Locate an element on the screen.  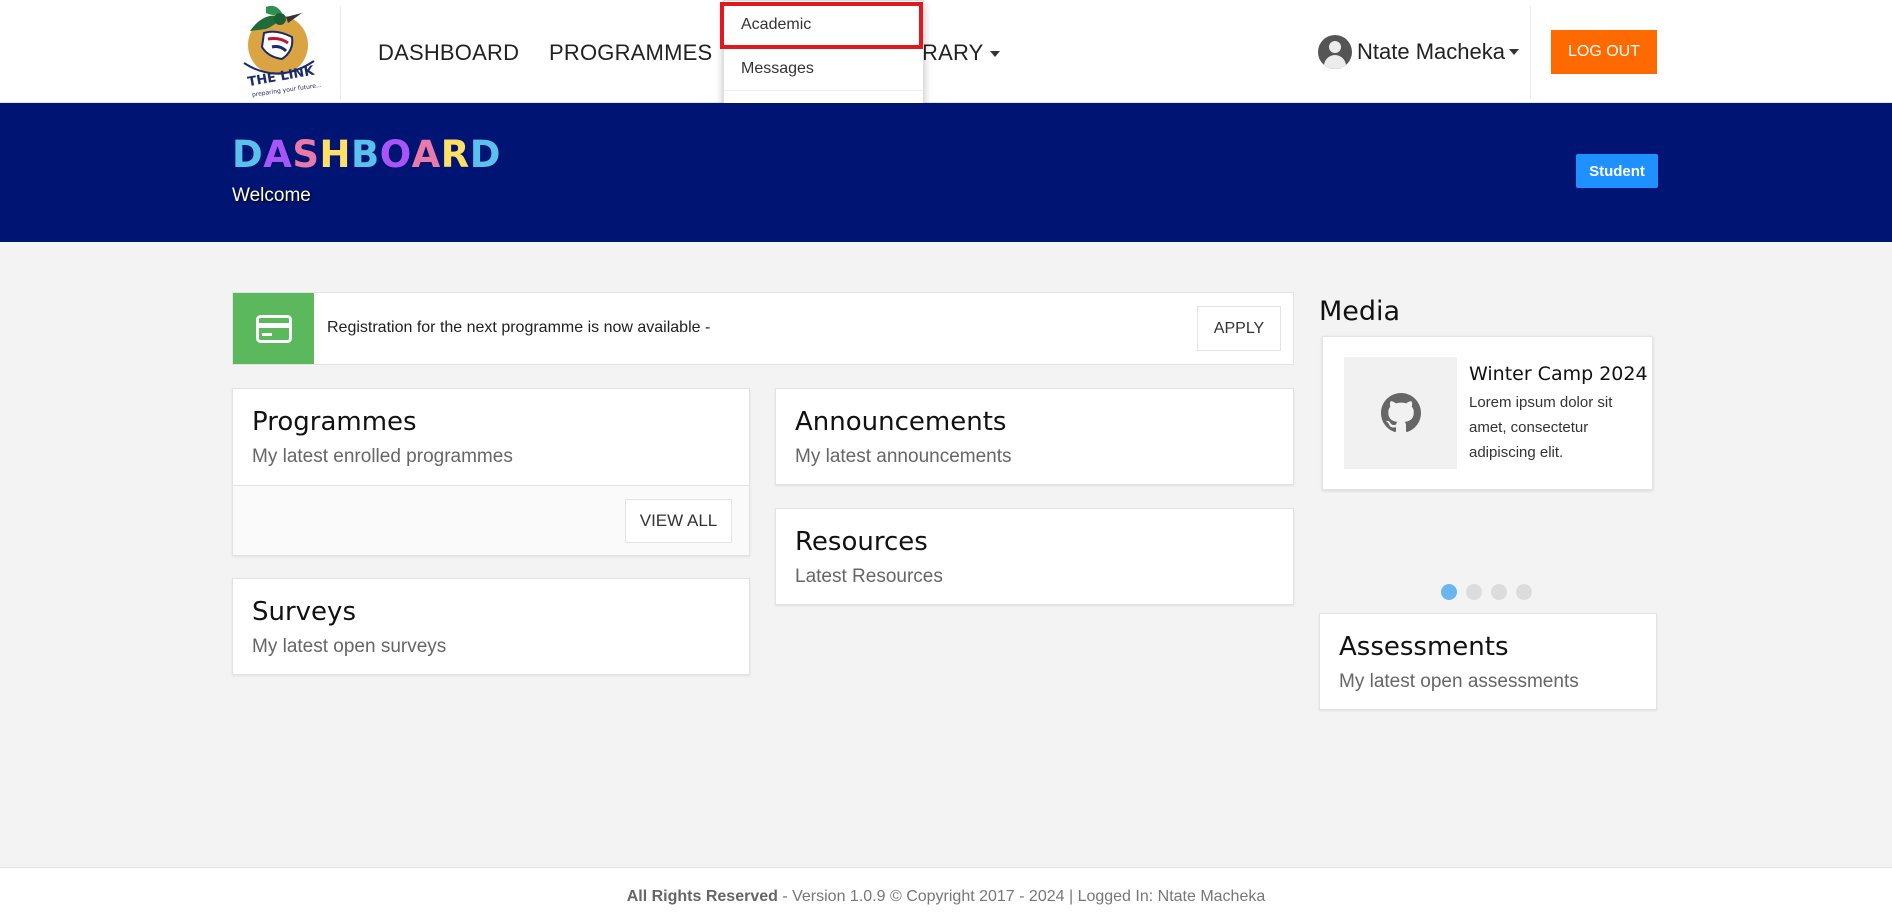
card-subtitle: My latest open assessments is located at coordinates (1459, 681).